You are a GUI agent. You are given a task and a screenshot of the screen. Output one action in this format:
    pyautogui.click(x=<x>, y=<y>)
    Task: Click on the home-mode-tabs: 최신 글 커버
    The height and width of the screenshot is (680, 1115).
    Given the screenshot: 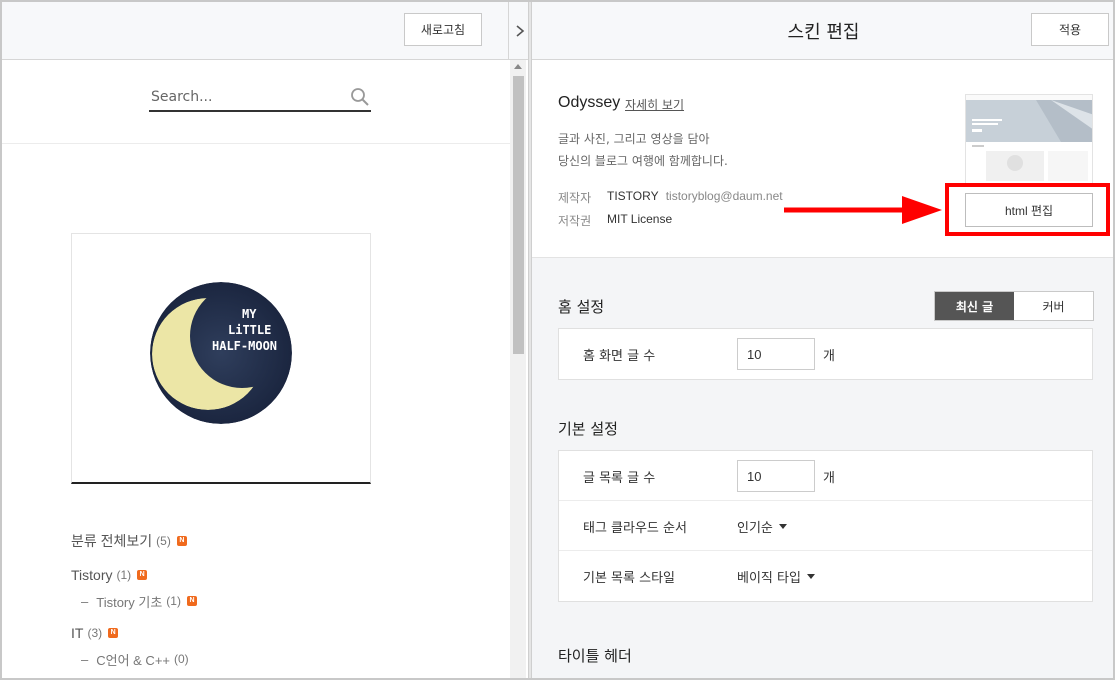 What is the action you would take?
    pyautogui.click(x=1014, y=306)
    